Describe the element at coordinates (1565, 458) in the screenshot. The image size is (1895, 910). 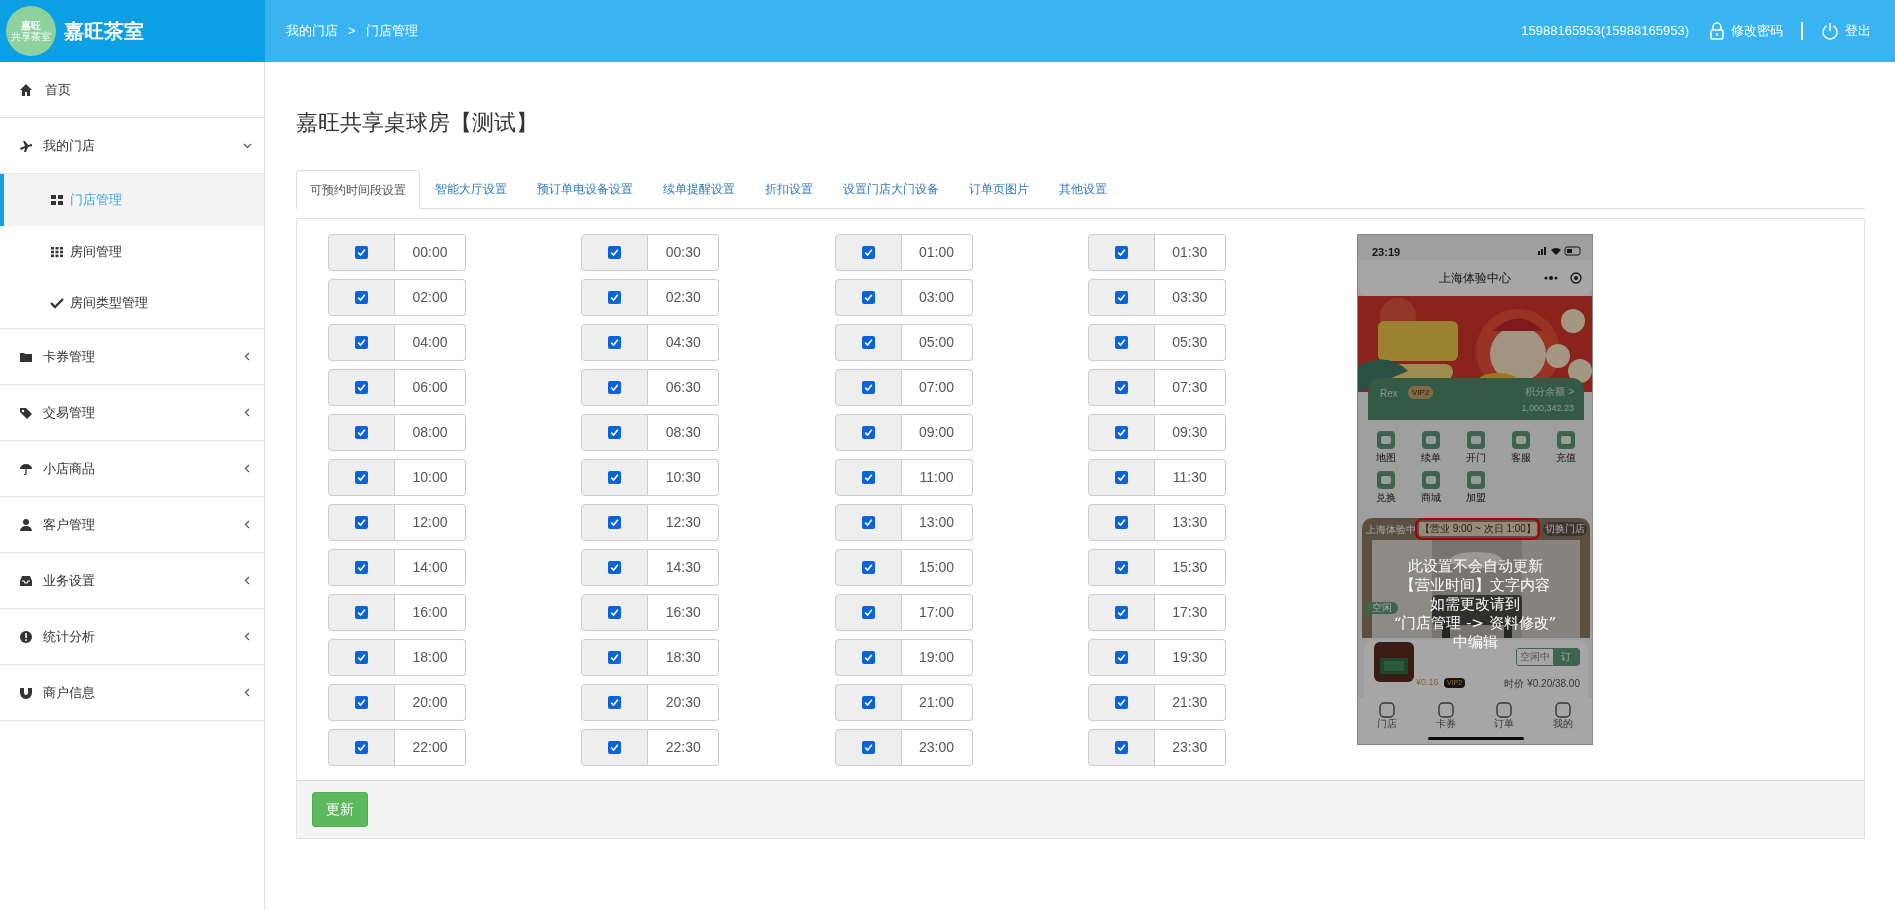
I see `shortcut-label: 充值` at that location.